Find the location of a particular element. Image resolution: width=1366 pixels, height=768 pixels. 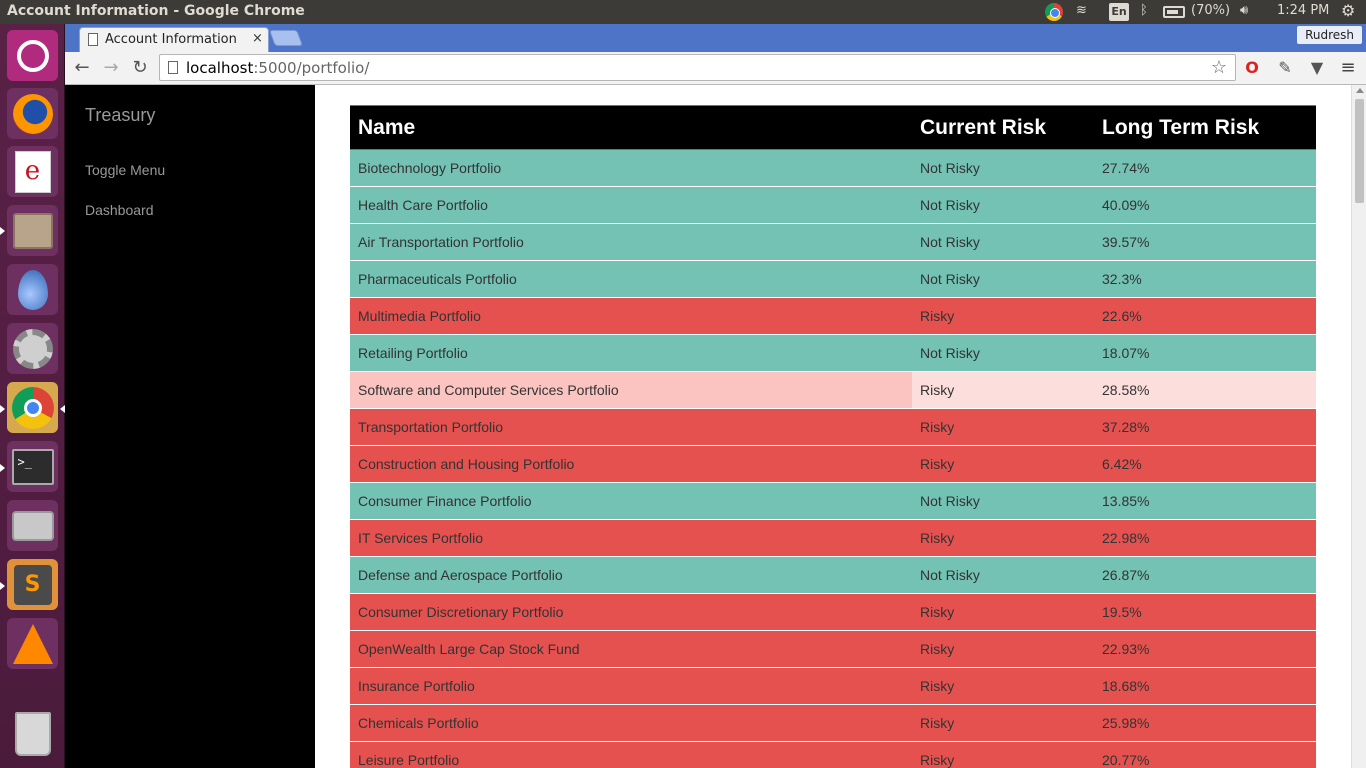

battery-percent: (70%) is located at coordinates (1210, 10).